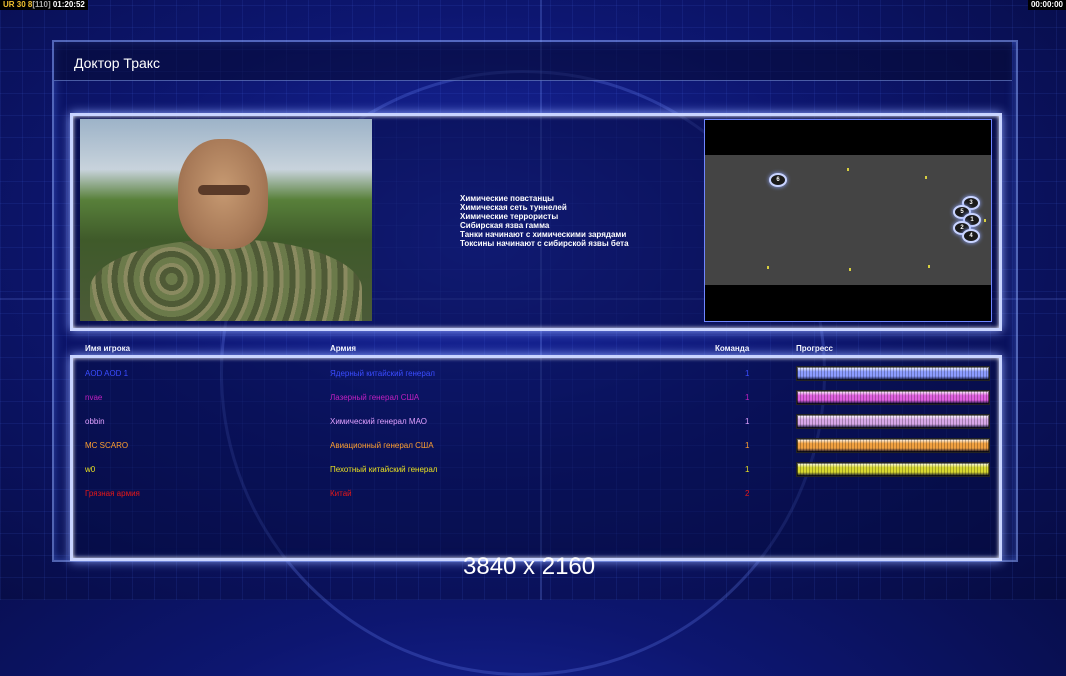  Describe the element at coordinates (507, 198) in the screenshot. I see `special-item: Химические повстанцы` at that location.